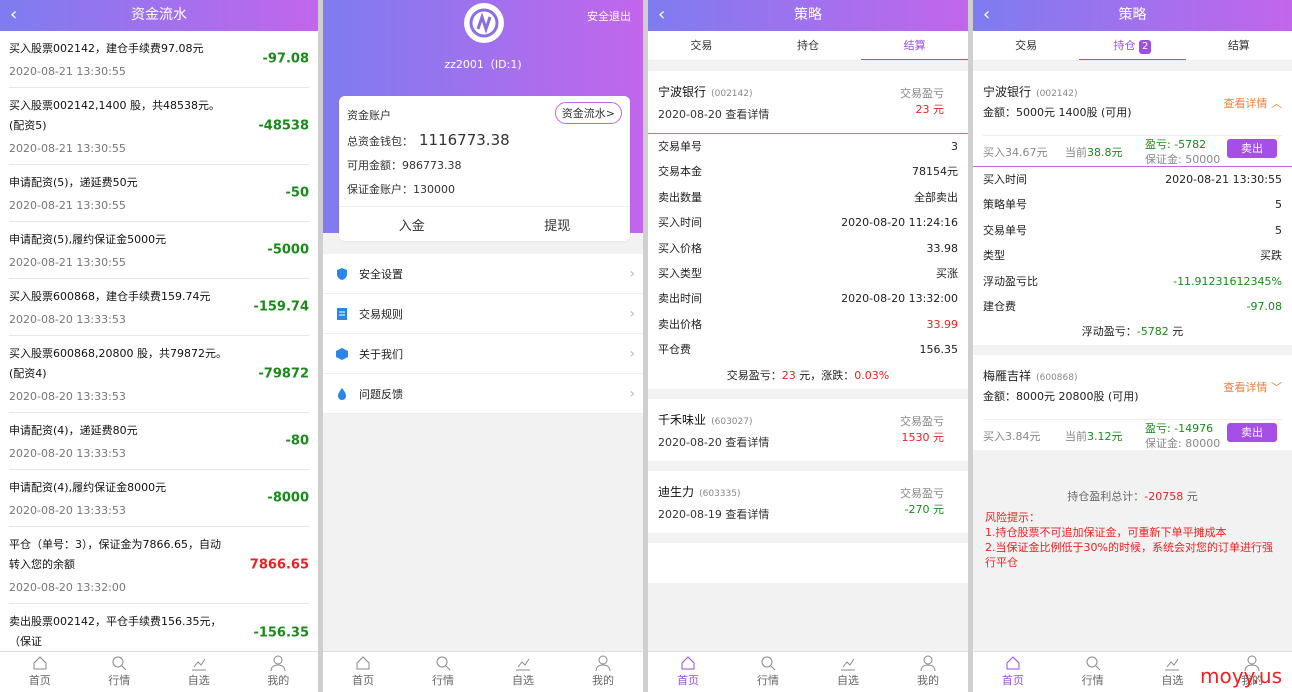 The image size is (1292, 692). What do you see at coordinates (412, 224) in the screenshot?
I see `deposit-button: 入金` at bounding box center [412, 224].